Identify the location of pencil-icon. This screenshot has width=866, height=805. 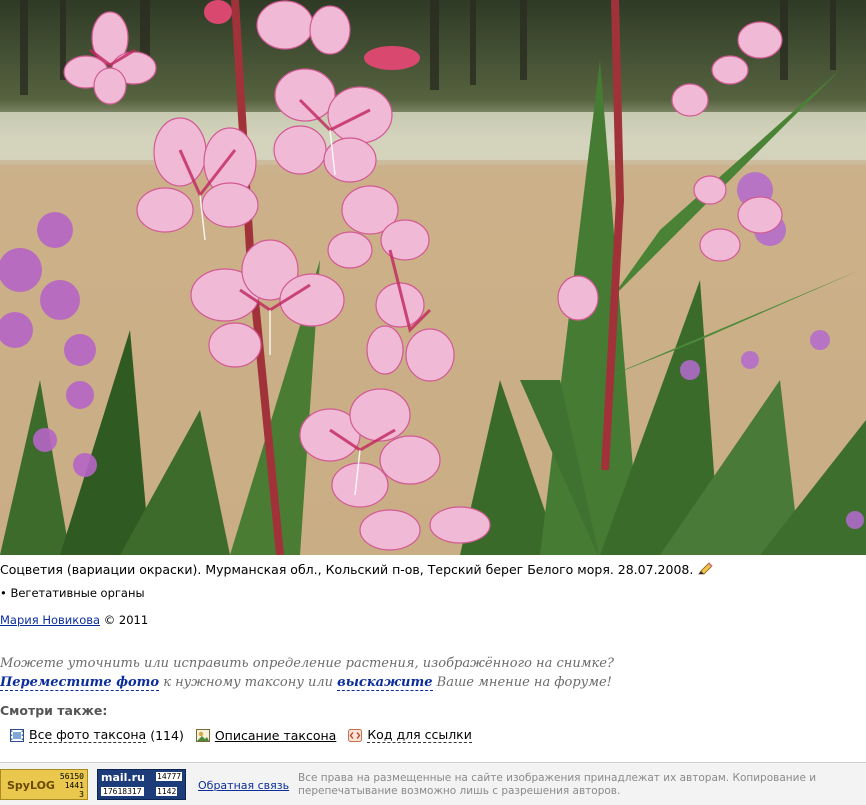
(705, 571).